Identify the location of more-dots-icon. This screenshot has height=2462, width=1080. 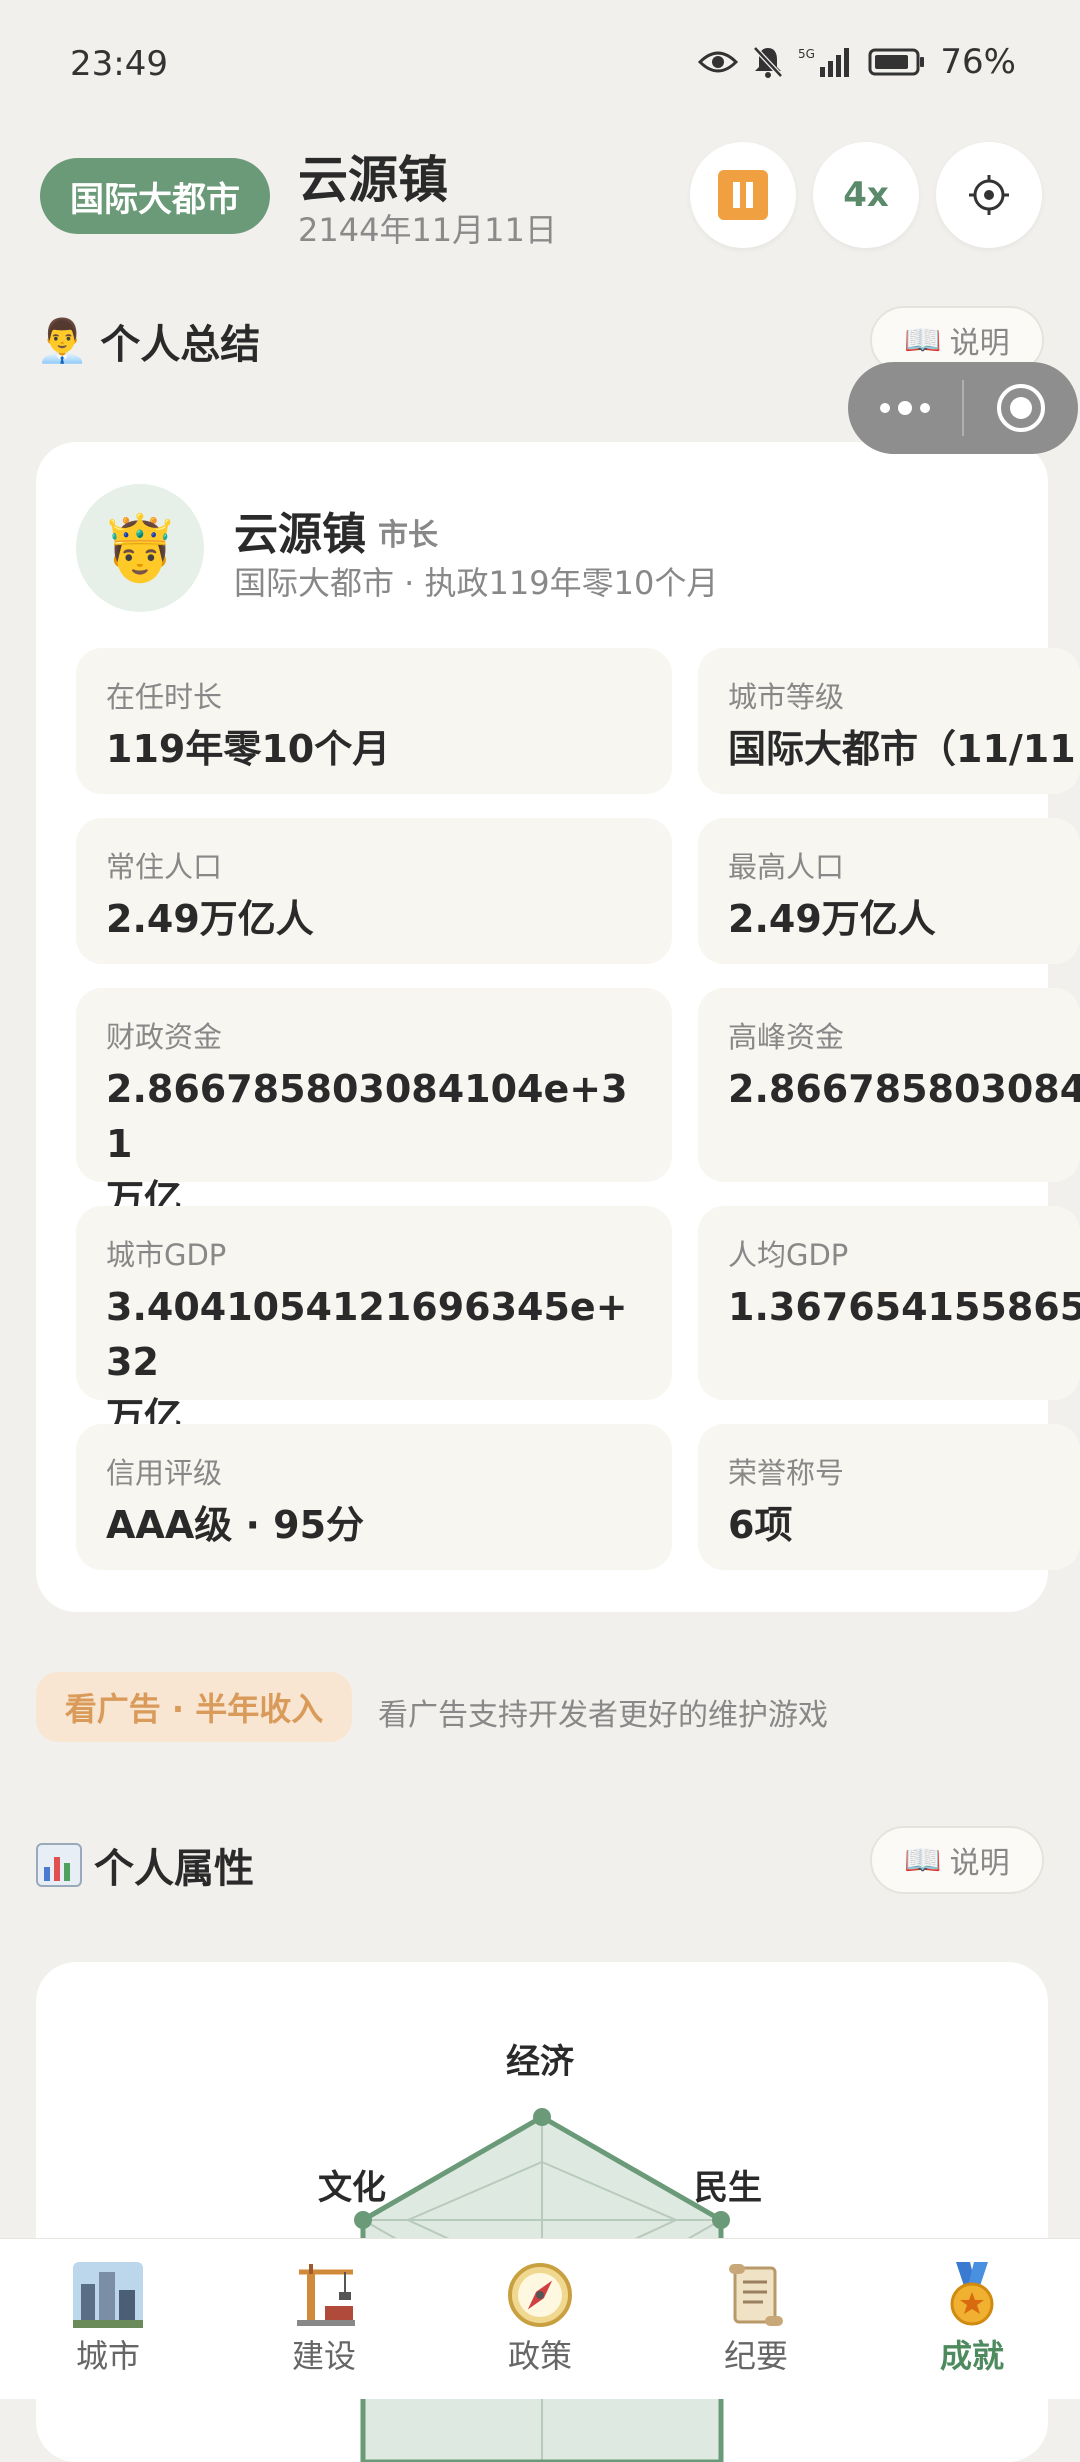
(905, 408).